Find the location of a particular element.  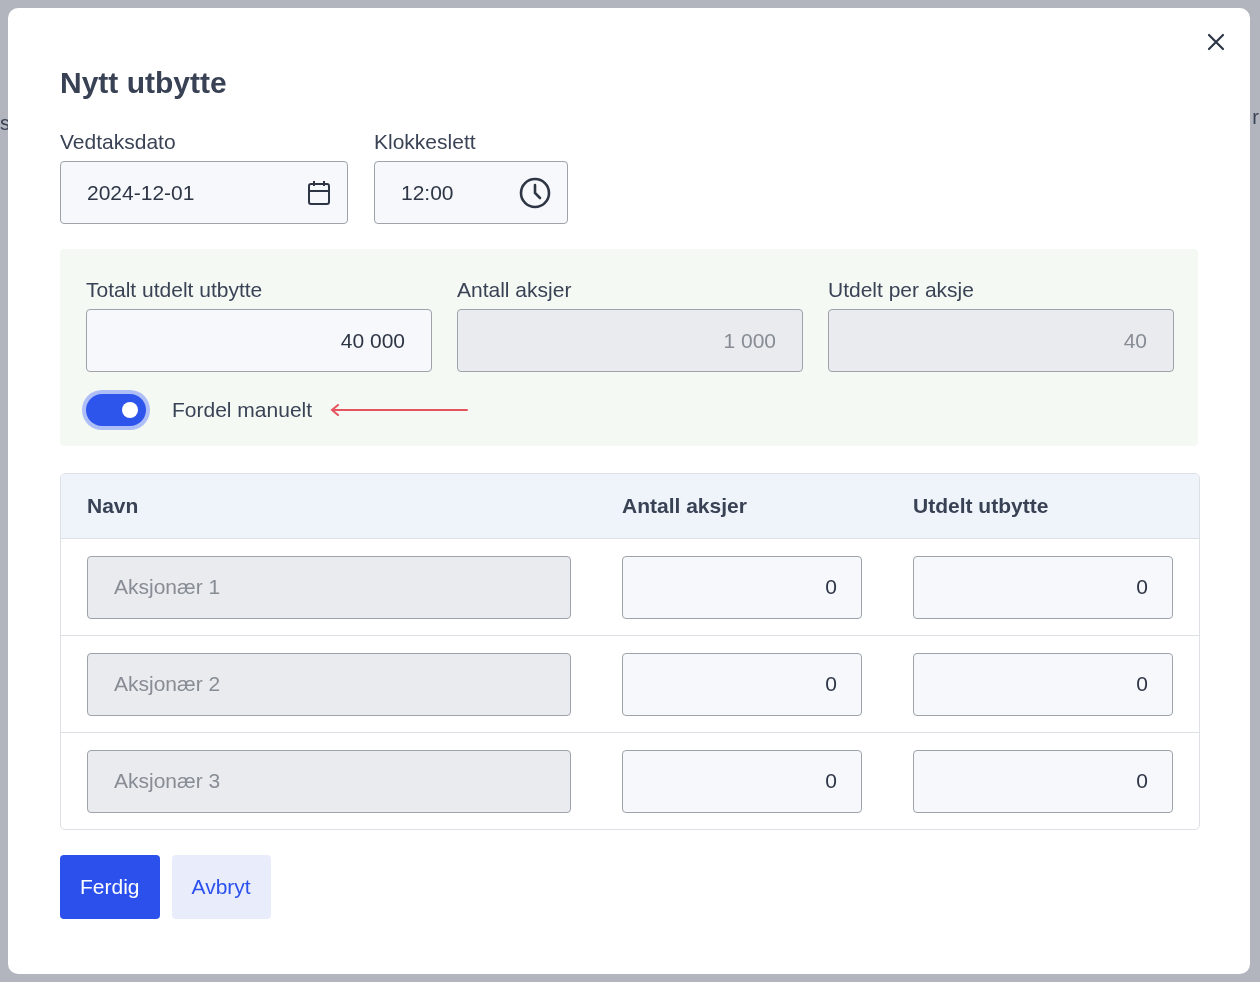

dialog-title: Nytt utbytte is located at coordinates (144, 82).